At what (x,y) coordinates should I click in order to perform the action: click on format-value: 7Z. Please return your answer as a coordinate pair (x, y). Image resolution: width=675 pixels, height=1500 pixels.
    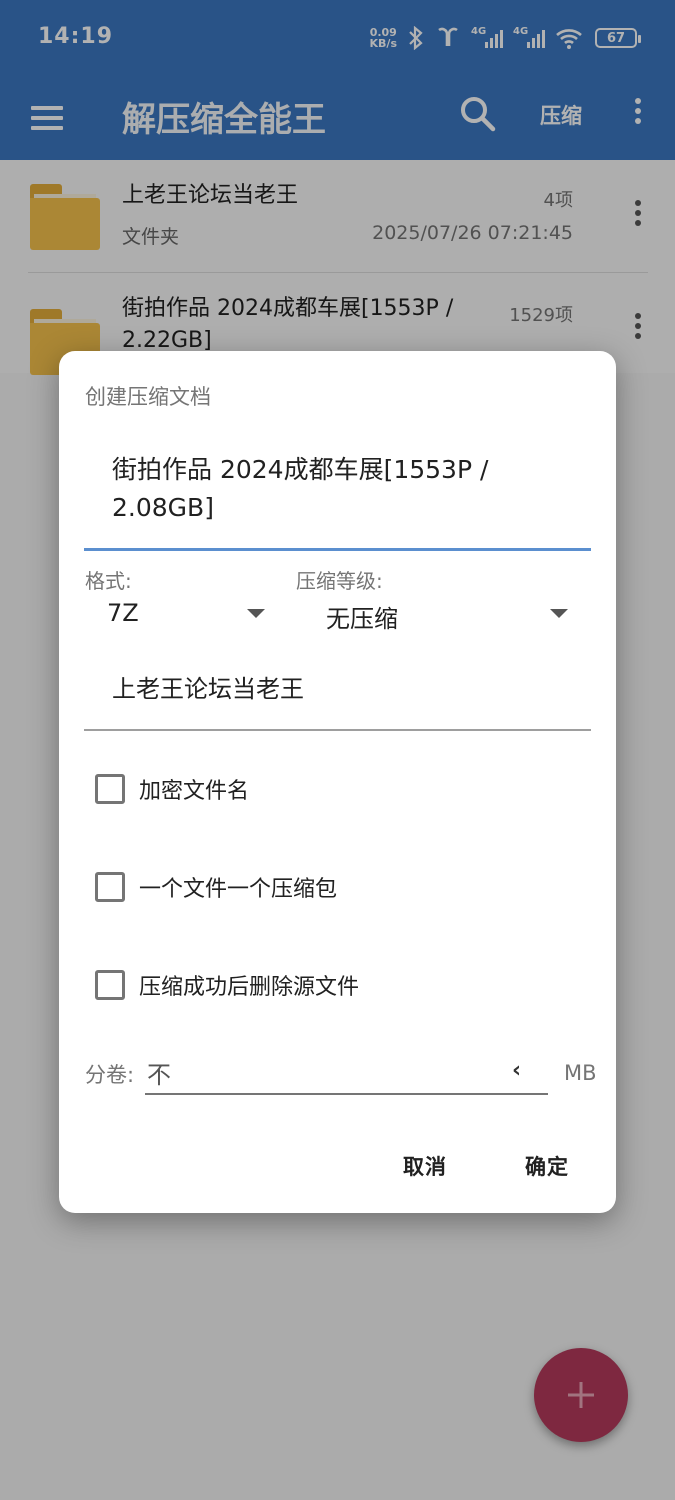
    Looking at the image, I should click on (123, 613).